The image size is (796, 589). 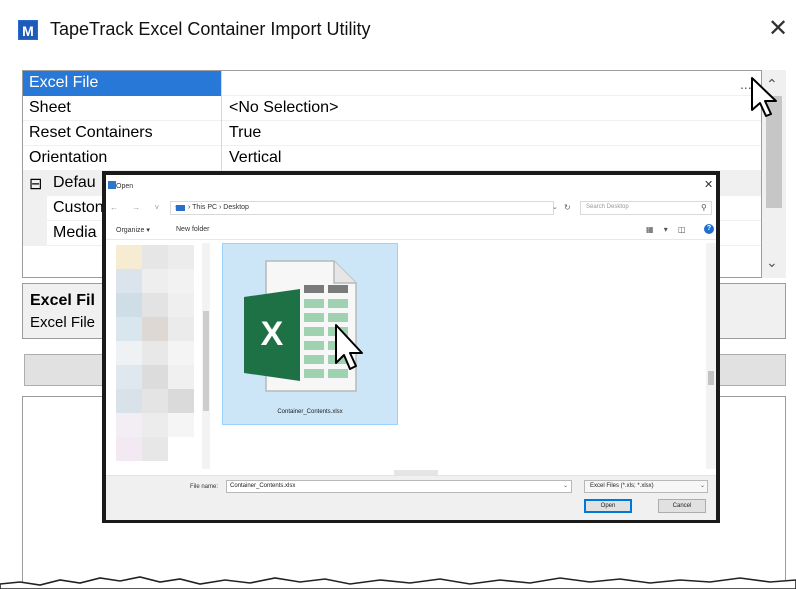 I want to click on window-title: TapeTrack Excel Container Import Utility, so click(x=210, y=29).